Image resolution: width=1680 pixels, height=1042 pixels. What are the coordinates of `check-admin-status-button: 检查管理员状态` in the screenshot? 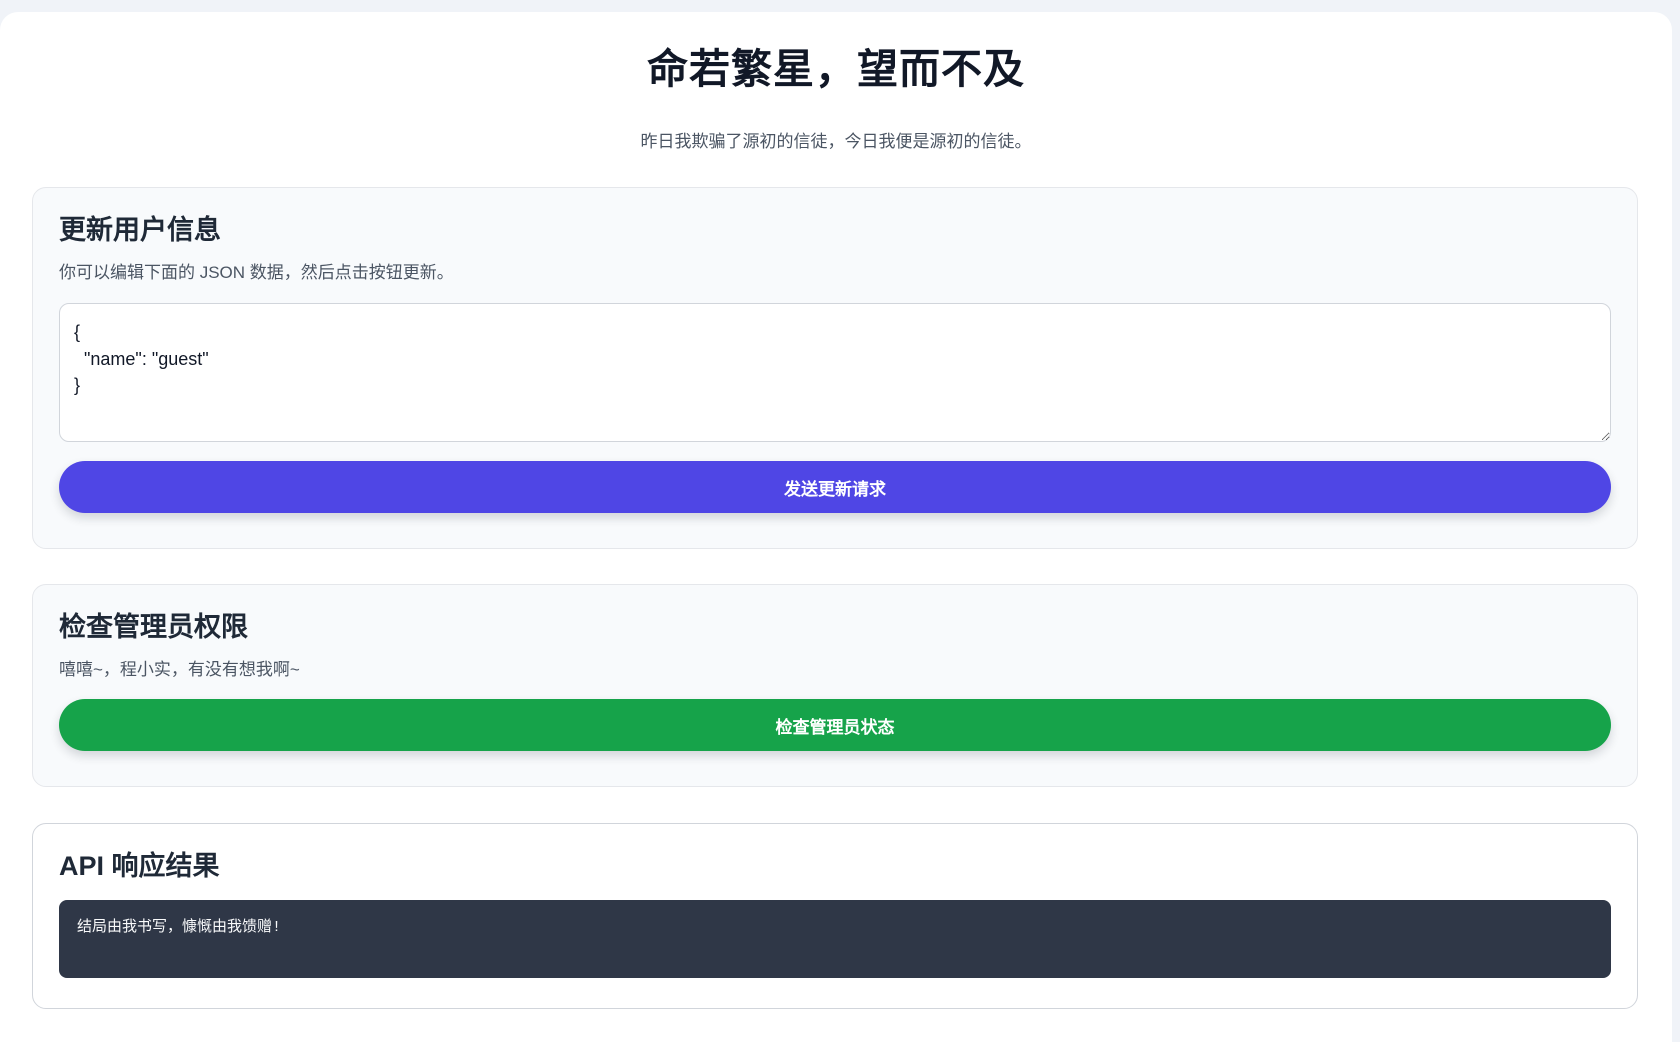 It's located at (835, 725).